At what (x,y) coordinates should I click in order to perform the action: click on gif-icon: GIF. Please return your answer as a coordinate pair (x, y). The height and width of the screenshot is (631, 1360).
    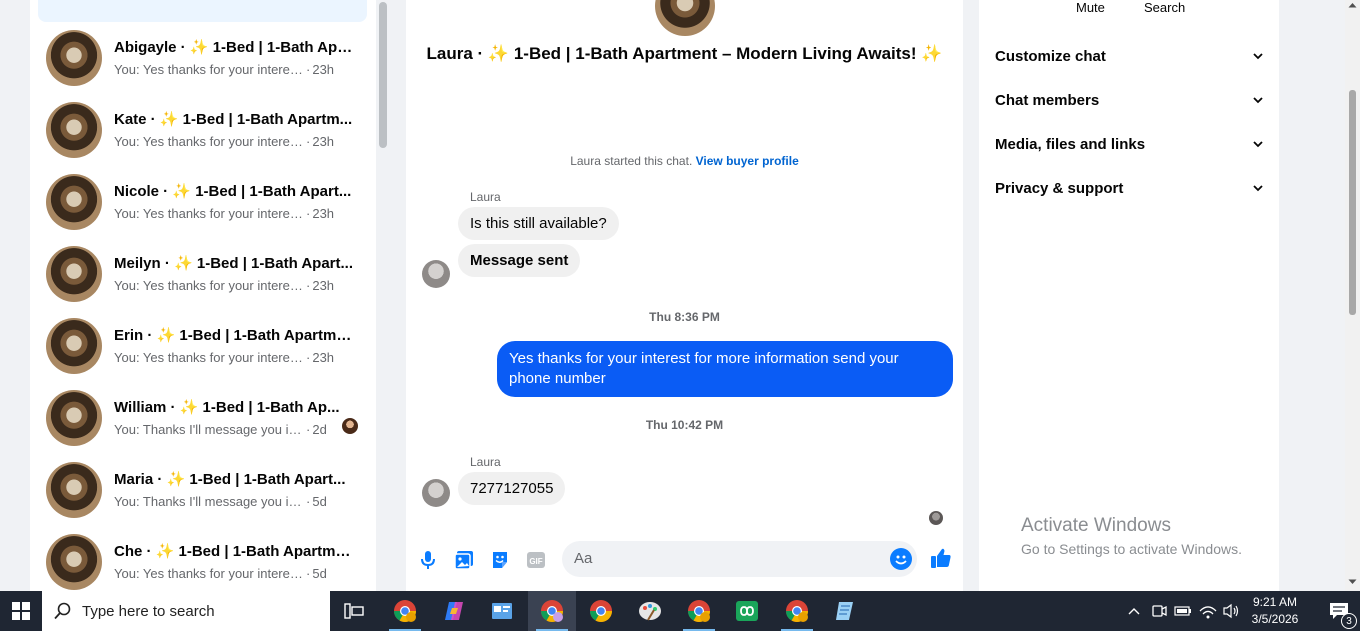
    Looking at the image, I should click on (536, 560).